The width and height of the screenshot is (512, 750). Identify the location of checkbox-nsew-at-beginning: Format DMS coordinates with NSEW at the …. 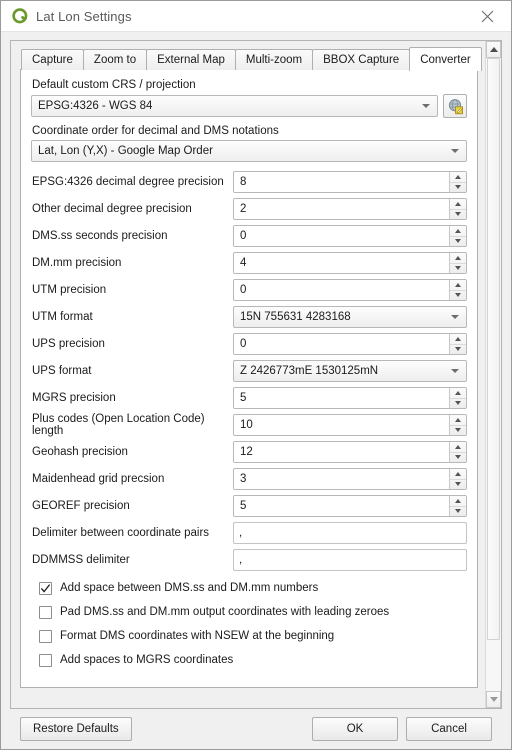
(253, 636).